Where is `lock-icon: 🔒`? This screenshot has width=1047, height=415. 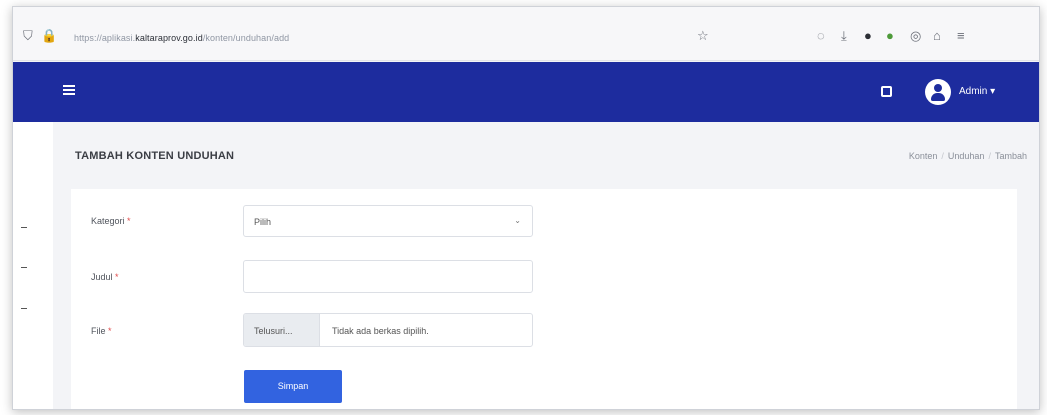 lock-icon: 🔒 is located at coordinates (49, 36).